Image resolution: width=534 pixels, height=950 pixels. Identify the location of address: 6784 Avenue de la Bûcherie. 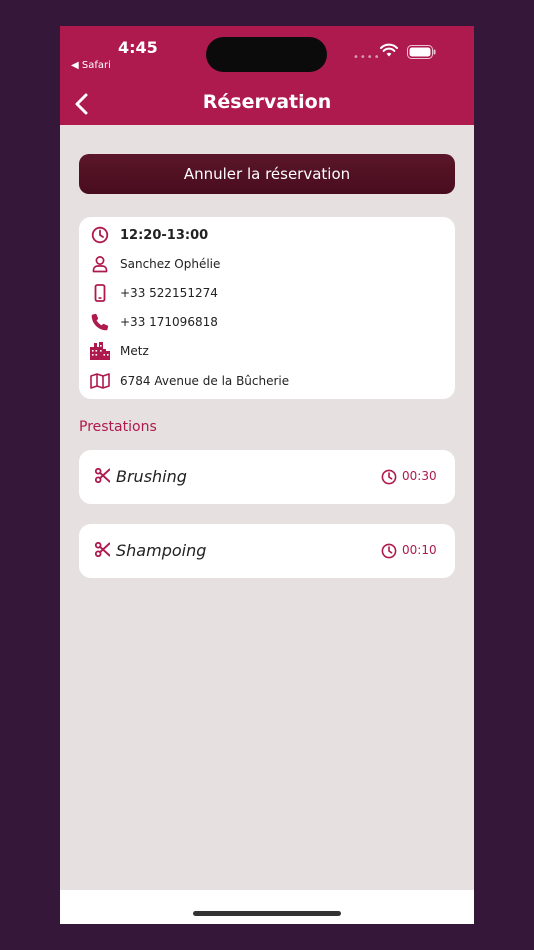
(205, 381).